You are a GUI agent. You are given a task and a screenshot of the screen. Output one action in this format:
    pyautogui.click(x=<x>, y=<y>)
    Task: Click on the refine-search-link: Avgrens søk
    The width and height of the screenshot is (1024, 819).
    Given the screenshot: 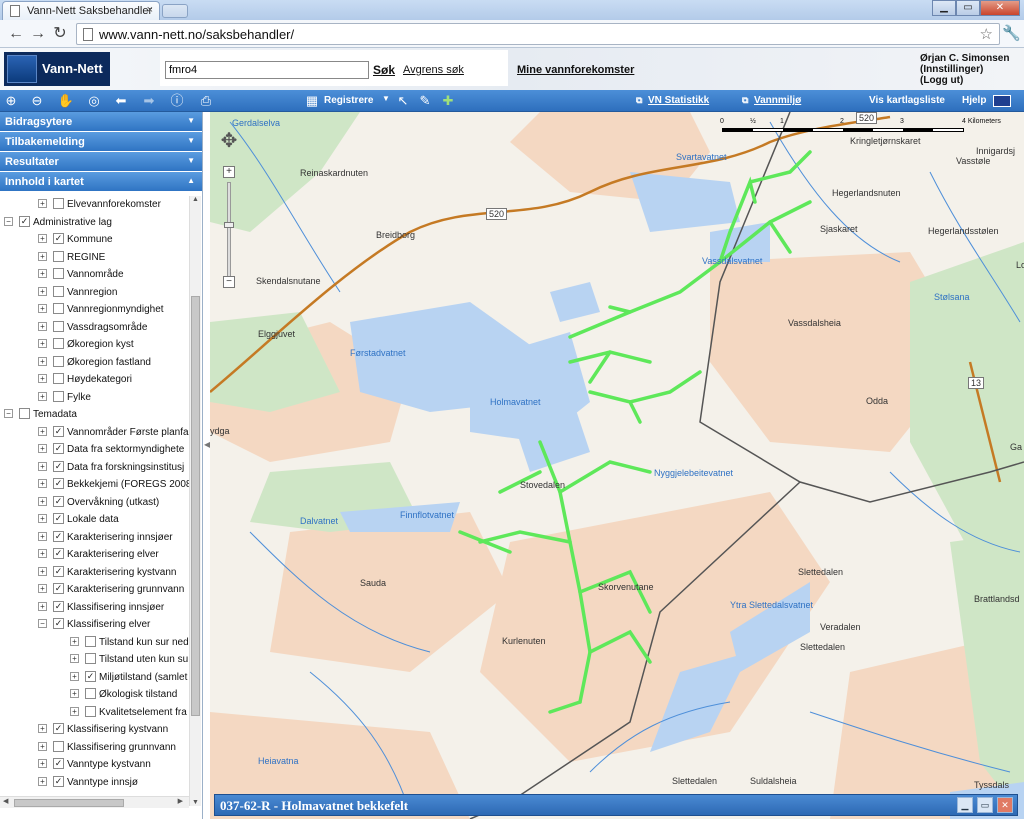 What is the action you would take?
    pyautogui.click(x=433, y=70)
    